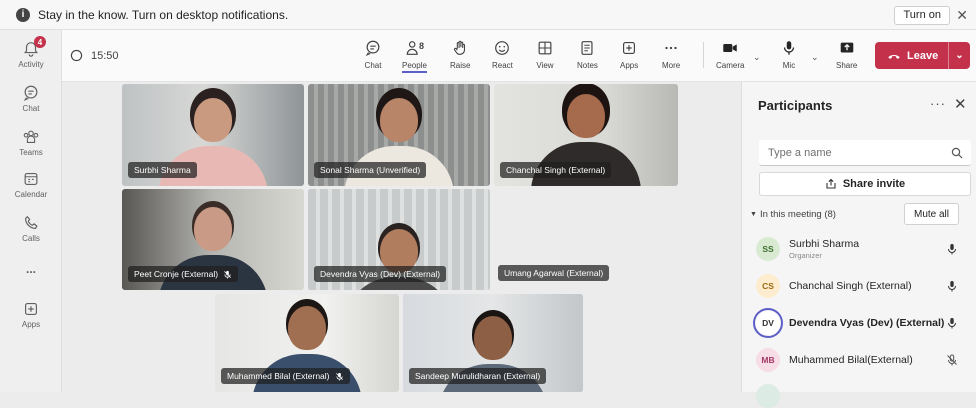  I want to click on search-icon, so click(957, 153).